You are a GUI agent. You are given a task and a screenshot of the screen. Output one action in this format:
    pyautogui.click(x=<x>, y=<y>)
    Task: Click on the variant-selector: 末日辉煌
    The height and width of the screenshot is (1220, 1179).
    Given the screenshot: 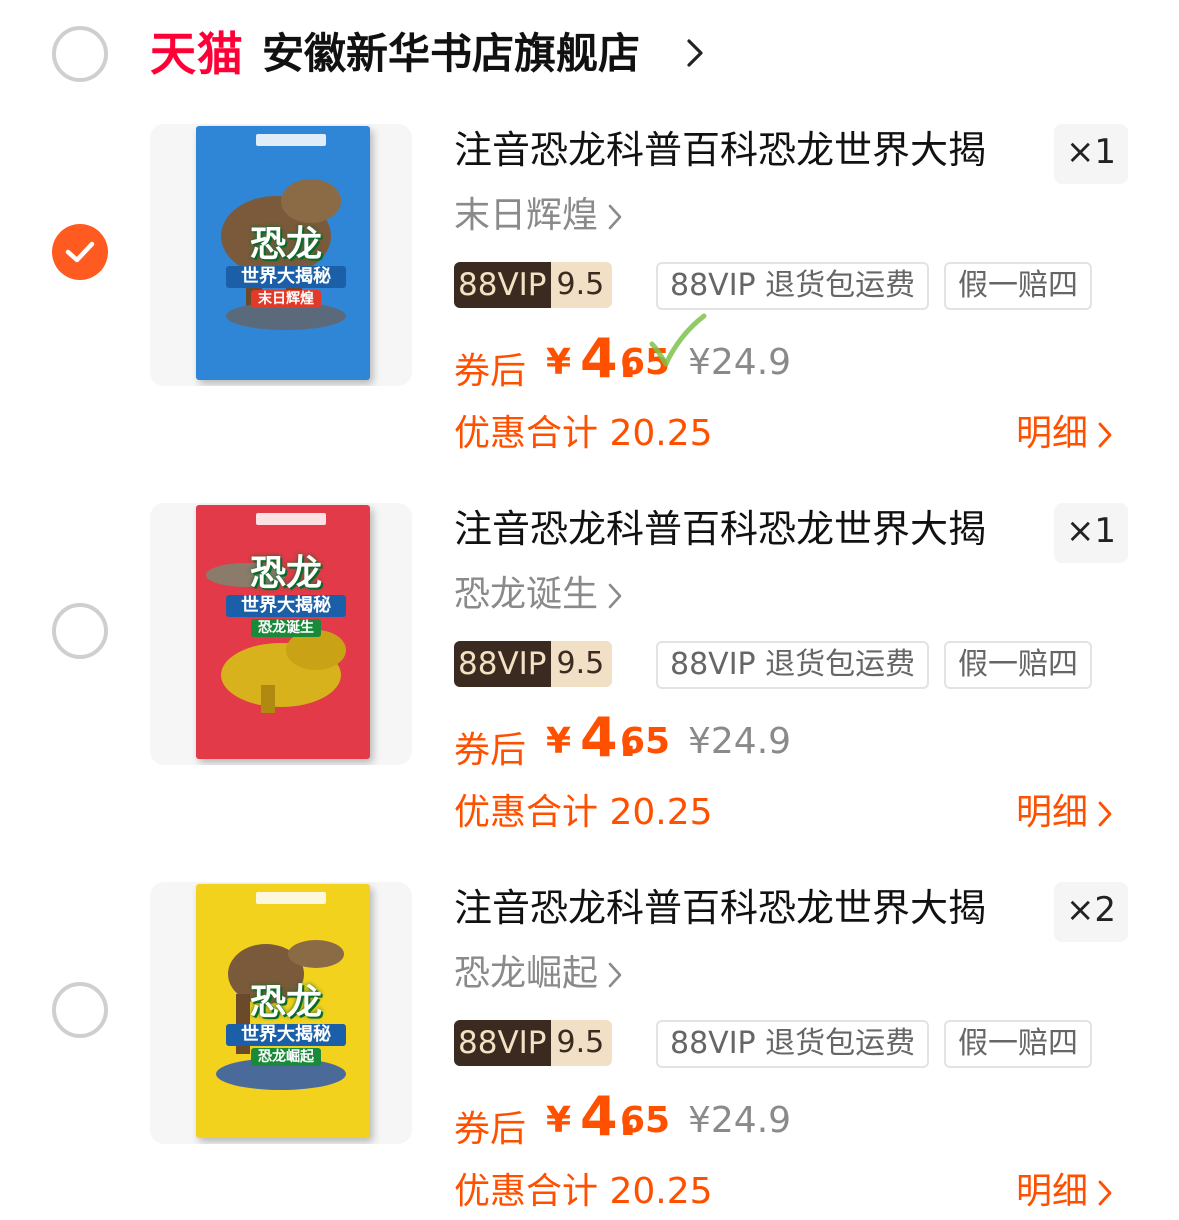 What is the action you would take?
    pyautogui.click(x=538, y=216)
    